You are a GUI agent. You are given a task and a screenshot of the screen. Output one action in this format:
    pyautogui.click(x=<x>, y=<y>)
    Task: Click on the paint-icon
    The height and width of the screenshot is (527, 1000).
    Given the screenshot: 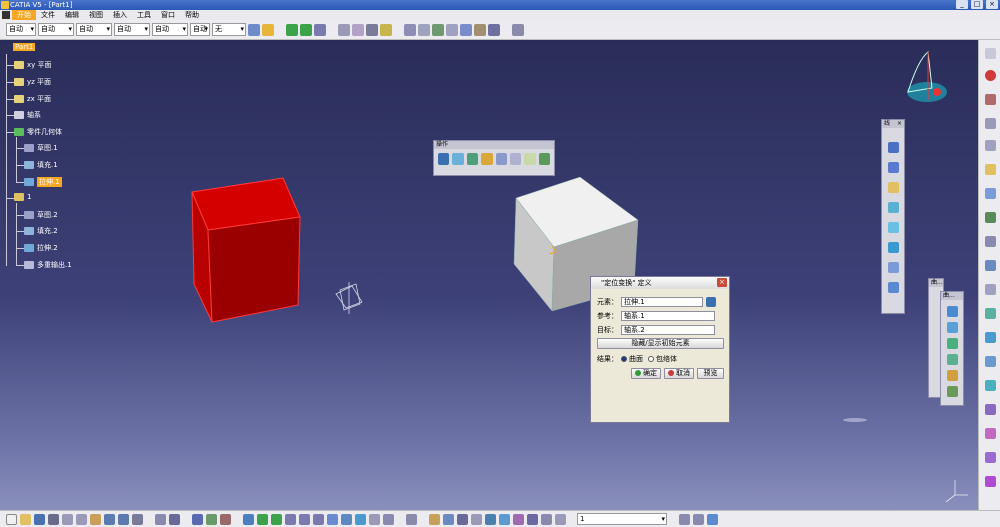 What is the action you would take?
    pyautogui.click(x=254, y=29)
    